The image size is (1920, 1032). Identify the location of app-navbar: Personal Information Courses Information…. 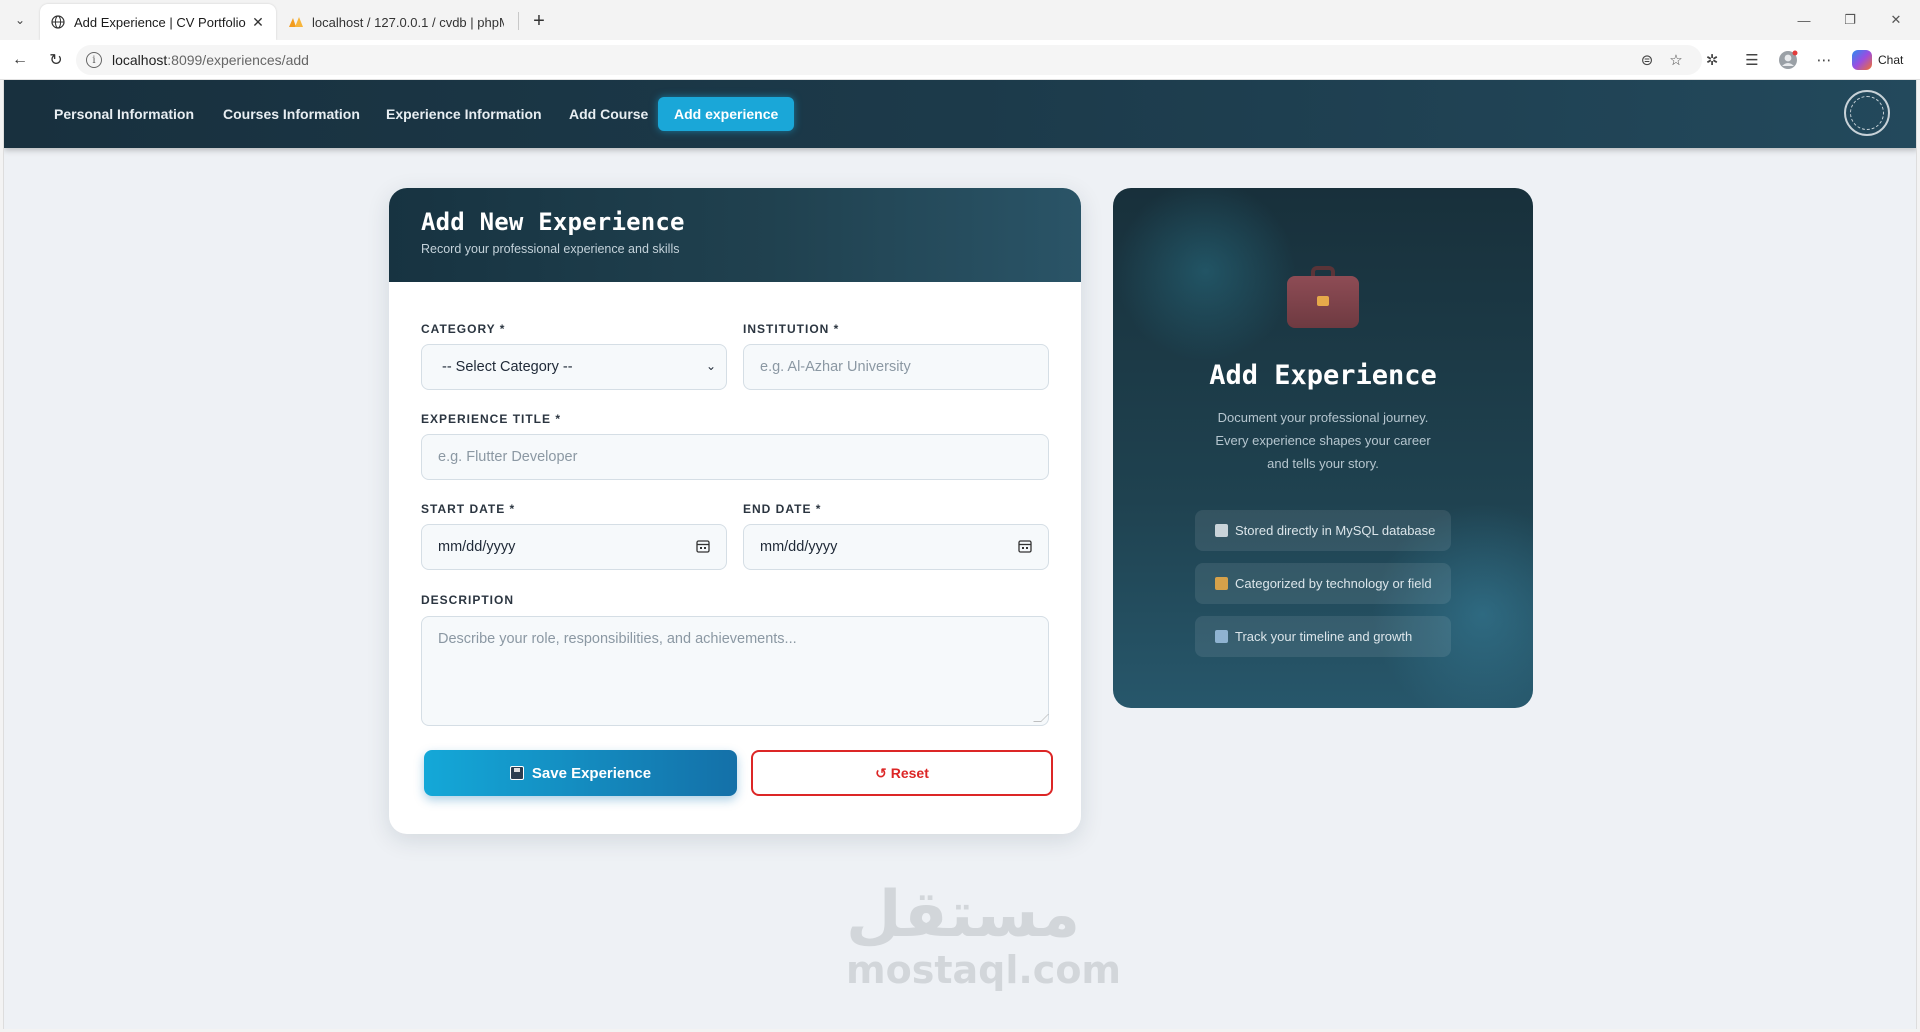
(960, 114).